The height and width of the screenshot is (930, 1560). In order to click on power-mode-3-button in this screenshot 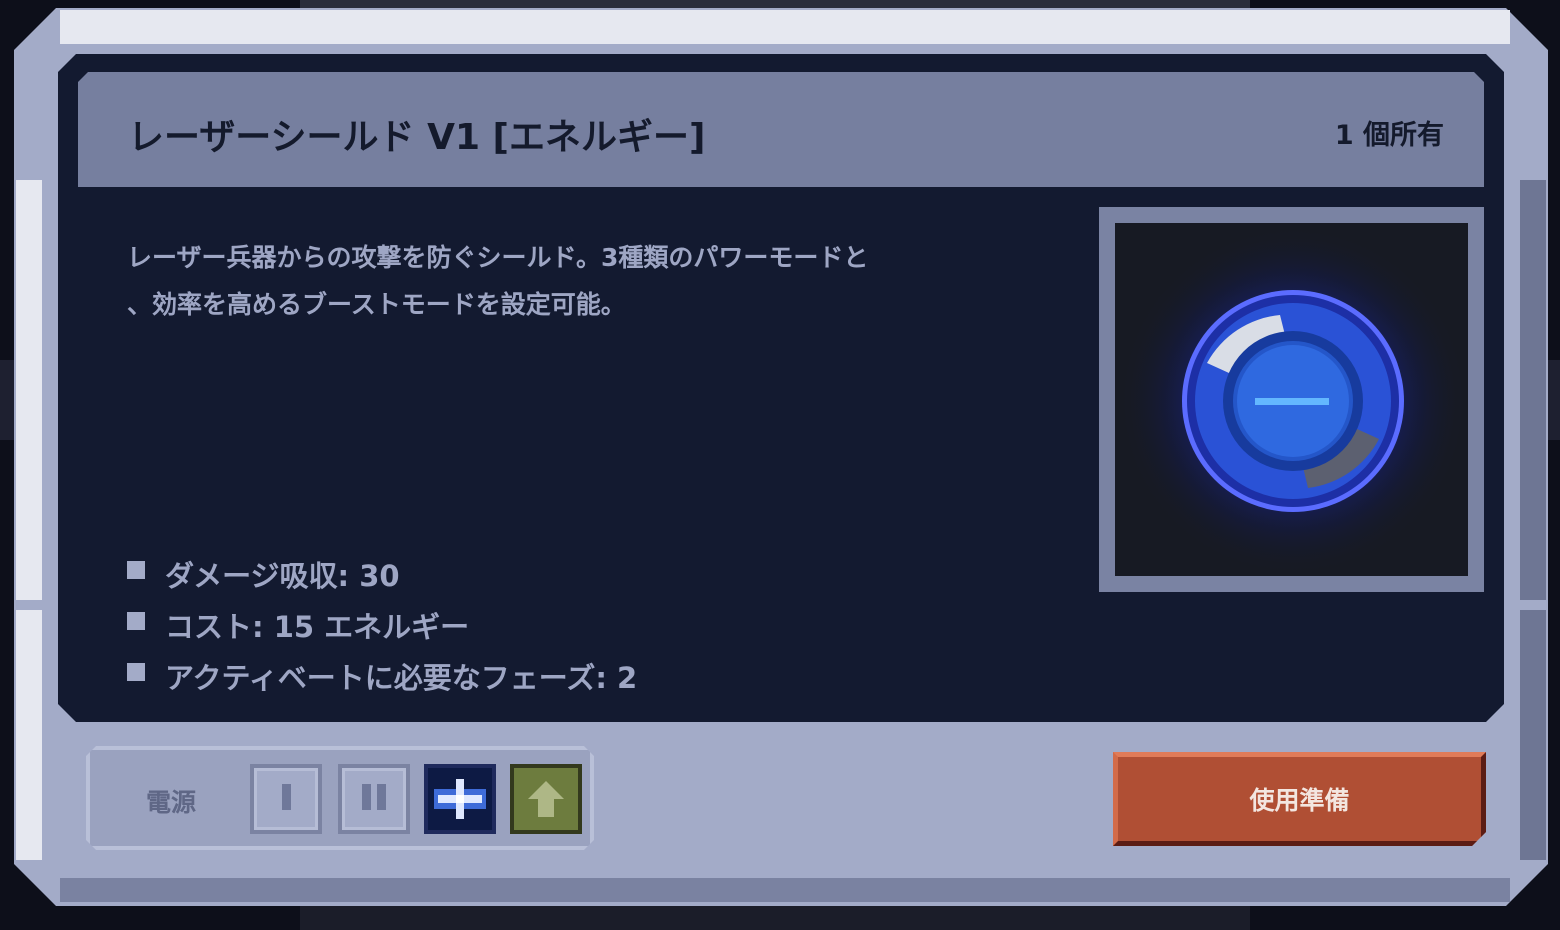, I will do `click(460, 799)`.